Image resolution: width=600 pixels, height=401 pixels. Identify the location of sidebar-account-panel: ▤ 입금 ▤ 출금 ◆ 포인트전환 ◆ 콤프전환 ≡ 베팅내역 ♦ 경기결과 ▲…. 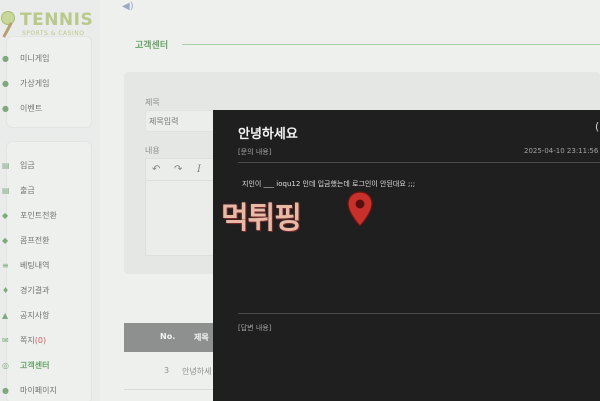
(47, 271).